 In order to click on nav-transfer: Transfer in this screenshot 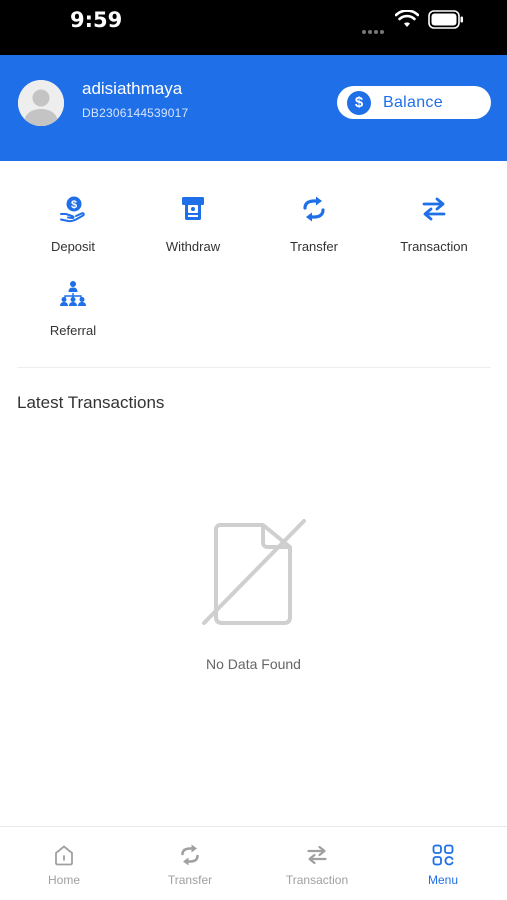, I will do `click(190, 863)`.